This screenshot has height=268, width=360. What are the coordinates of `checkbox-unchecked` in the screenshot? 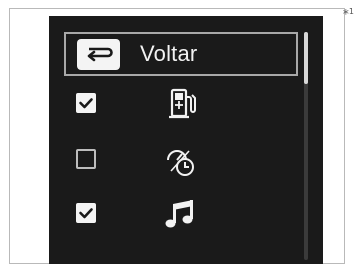 It's located at (86, 159).